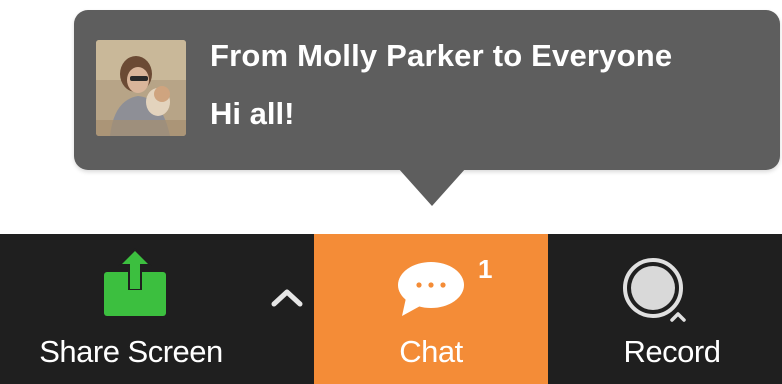  I want to click on record-label: Record, so click(672, 351).